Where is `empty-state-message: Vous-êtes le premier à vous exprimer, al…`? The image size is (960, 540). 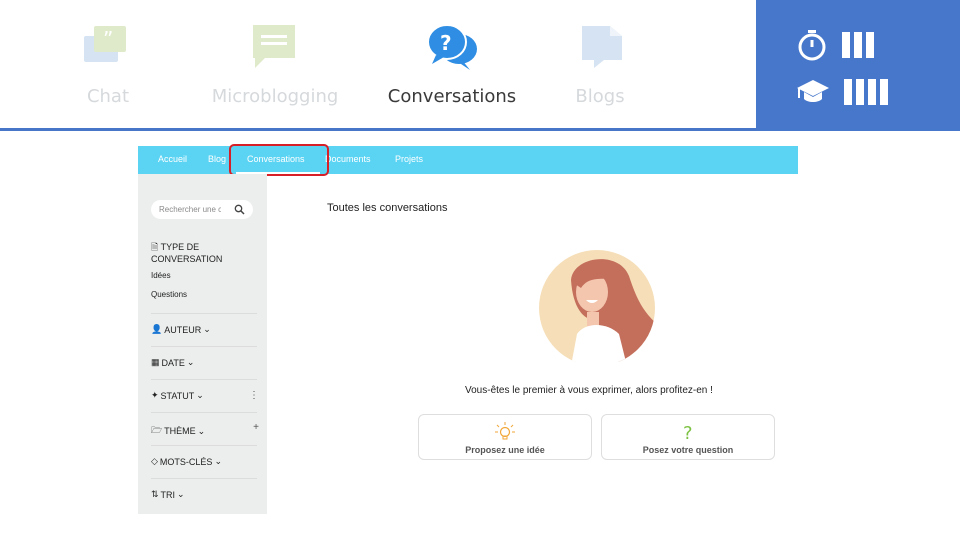
empty-state-message: Vous-êtes le premier à vous exprimer, al… is located at coordinates (589, 390).